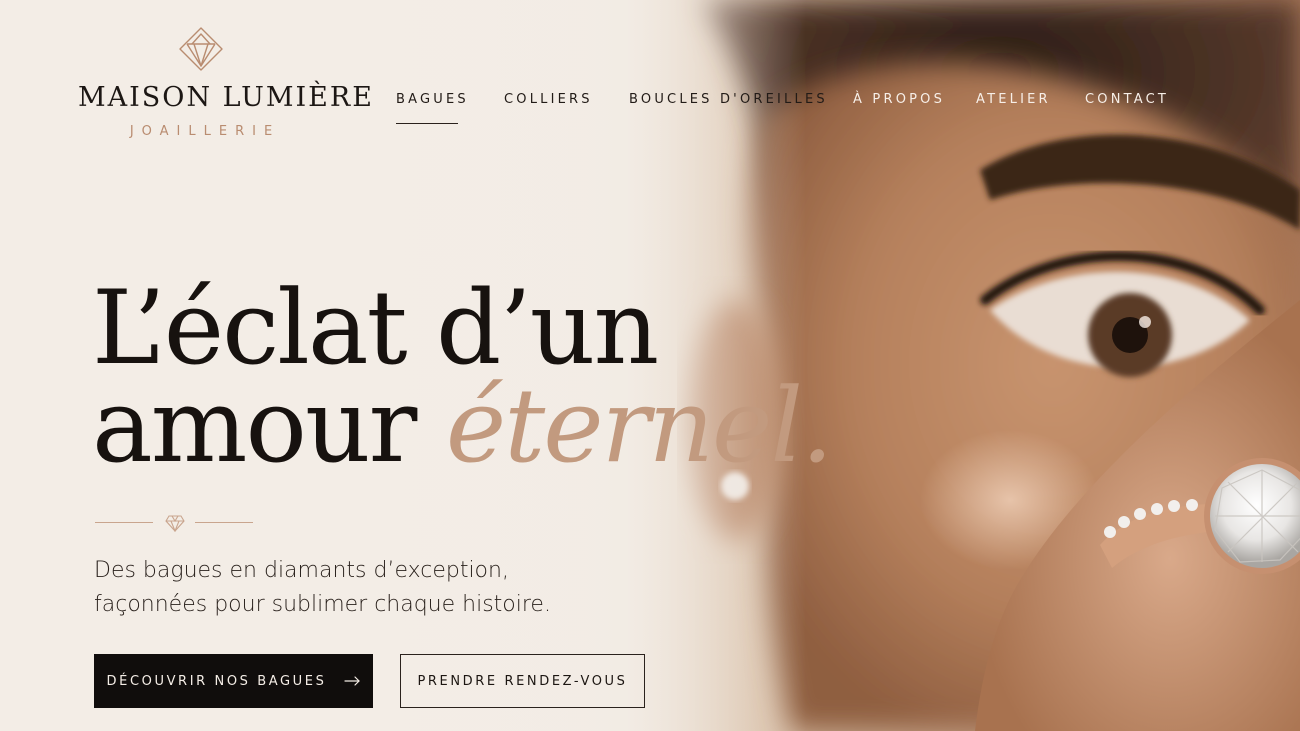  Describe the element at coordinates (201, 49) in the screenshot. I see `diamond-outline-icon` at that location.